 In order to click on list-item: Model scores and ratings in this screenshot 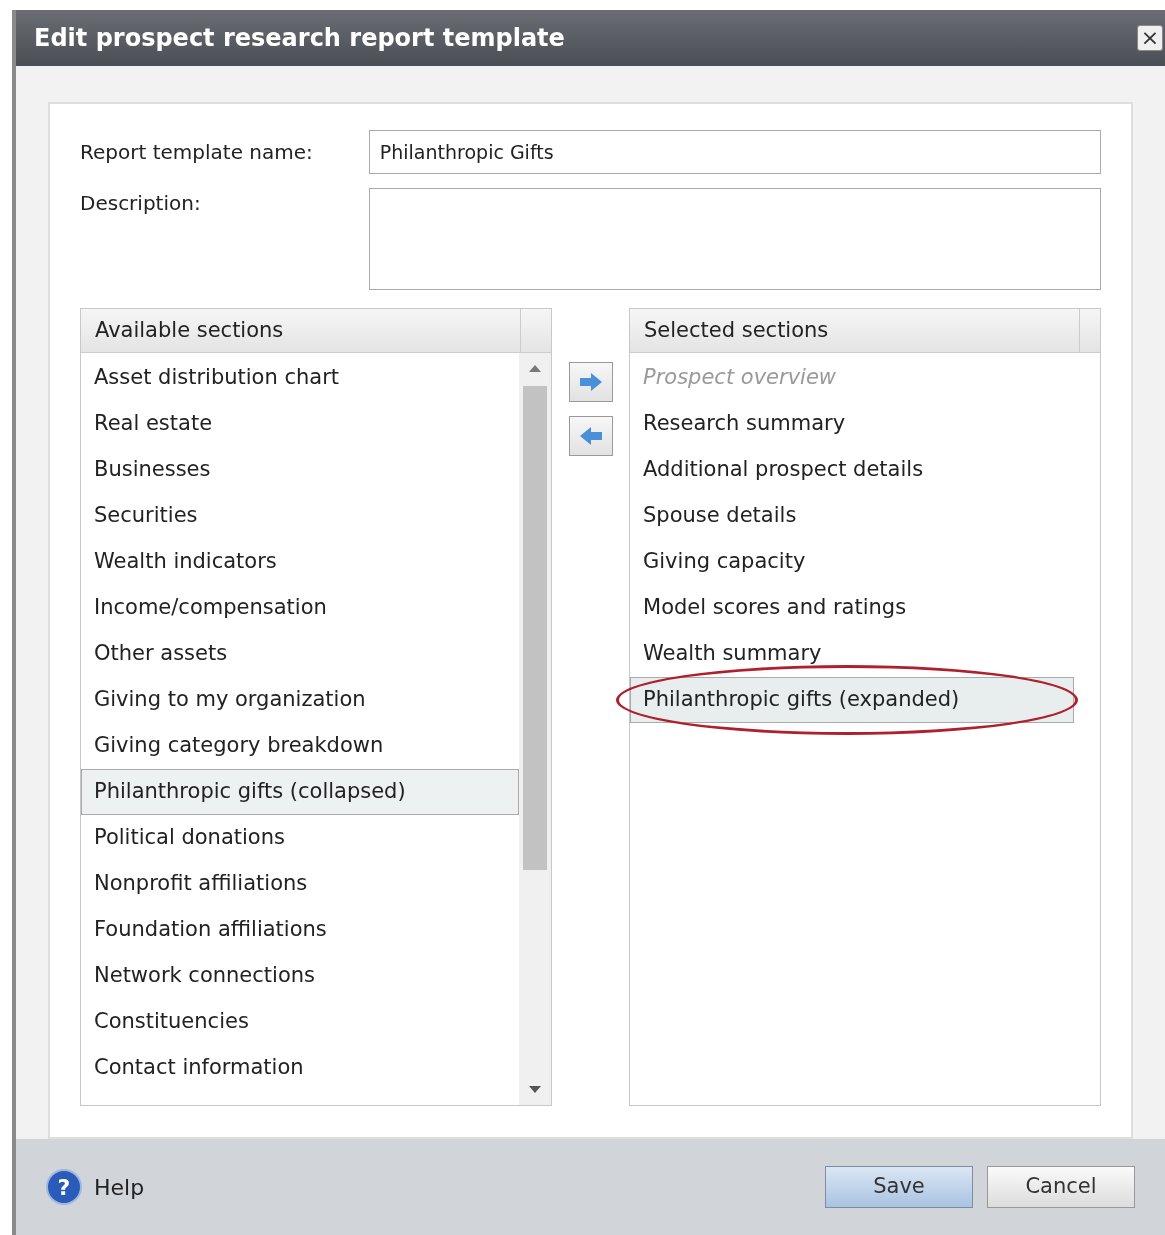, I will do `click(852, 608)`.